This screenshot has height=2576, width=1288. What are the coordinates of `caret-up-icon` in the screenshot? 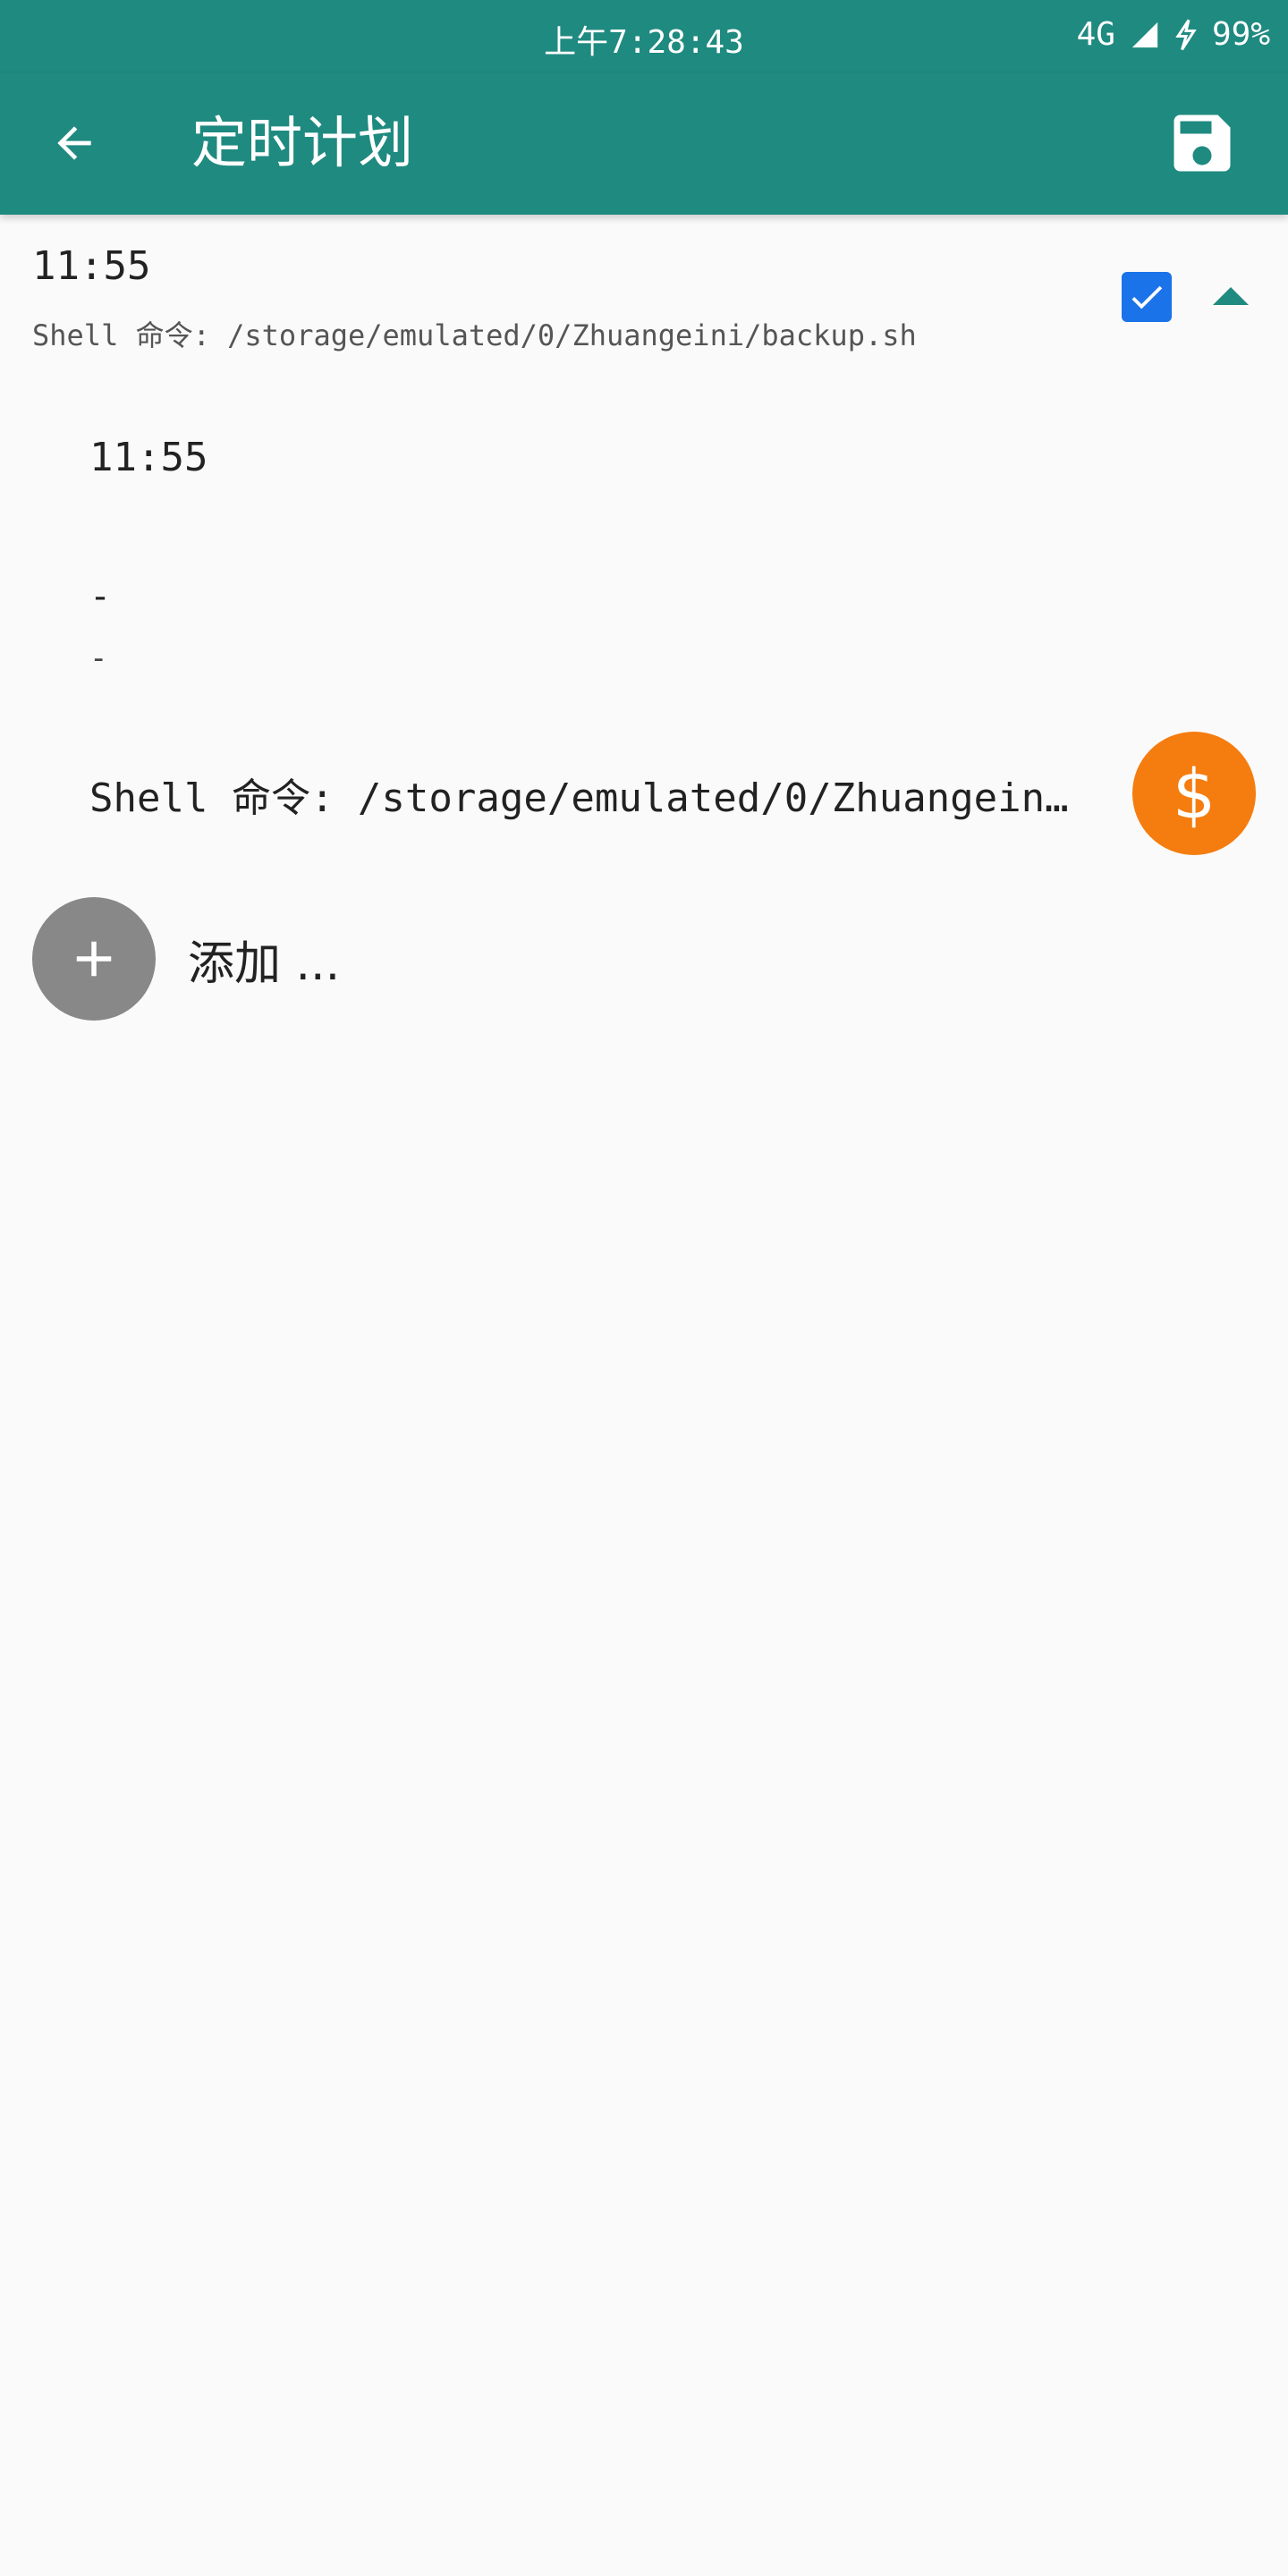 It's located at (1231, 296).